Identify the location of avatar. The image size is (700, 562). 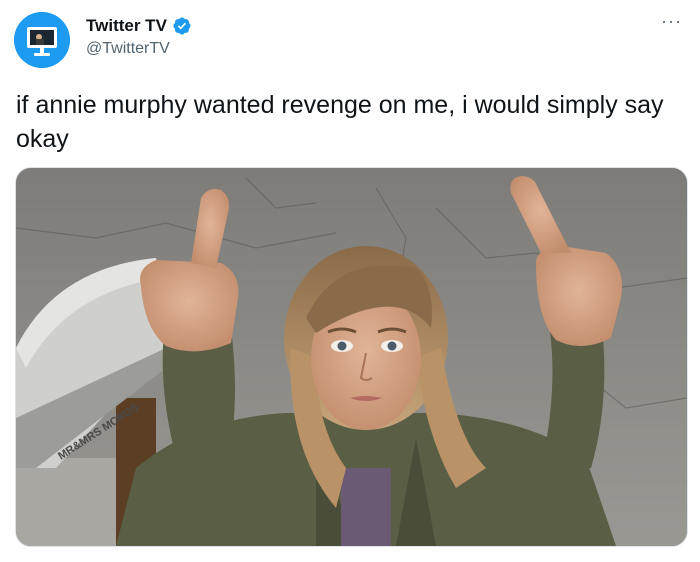
(42, 40).